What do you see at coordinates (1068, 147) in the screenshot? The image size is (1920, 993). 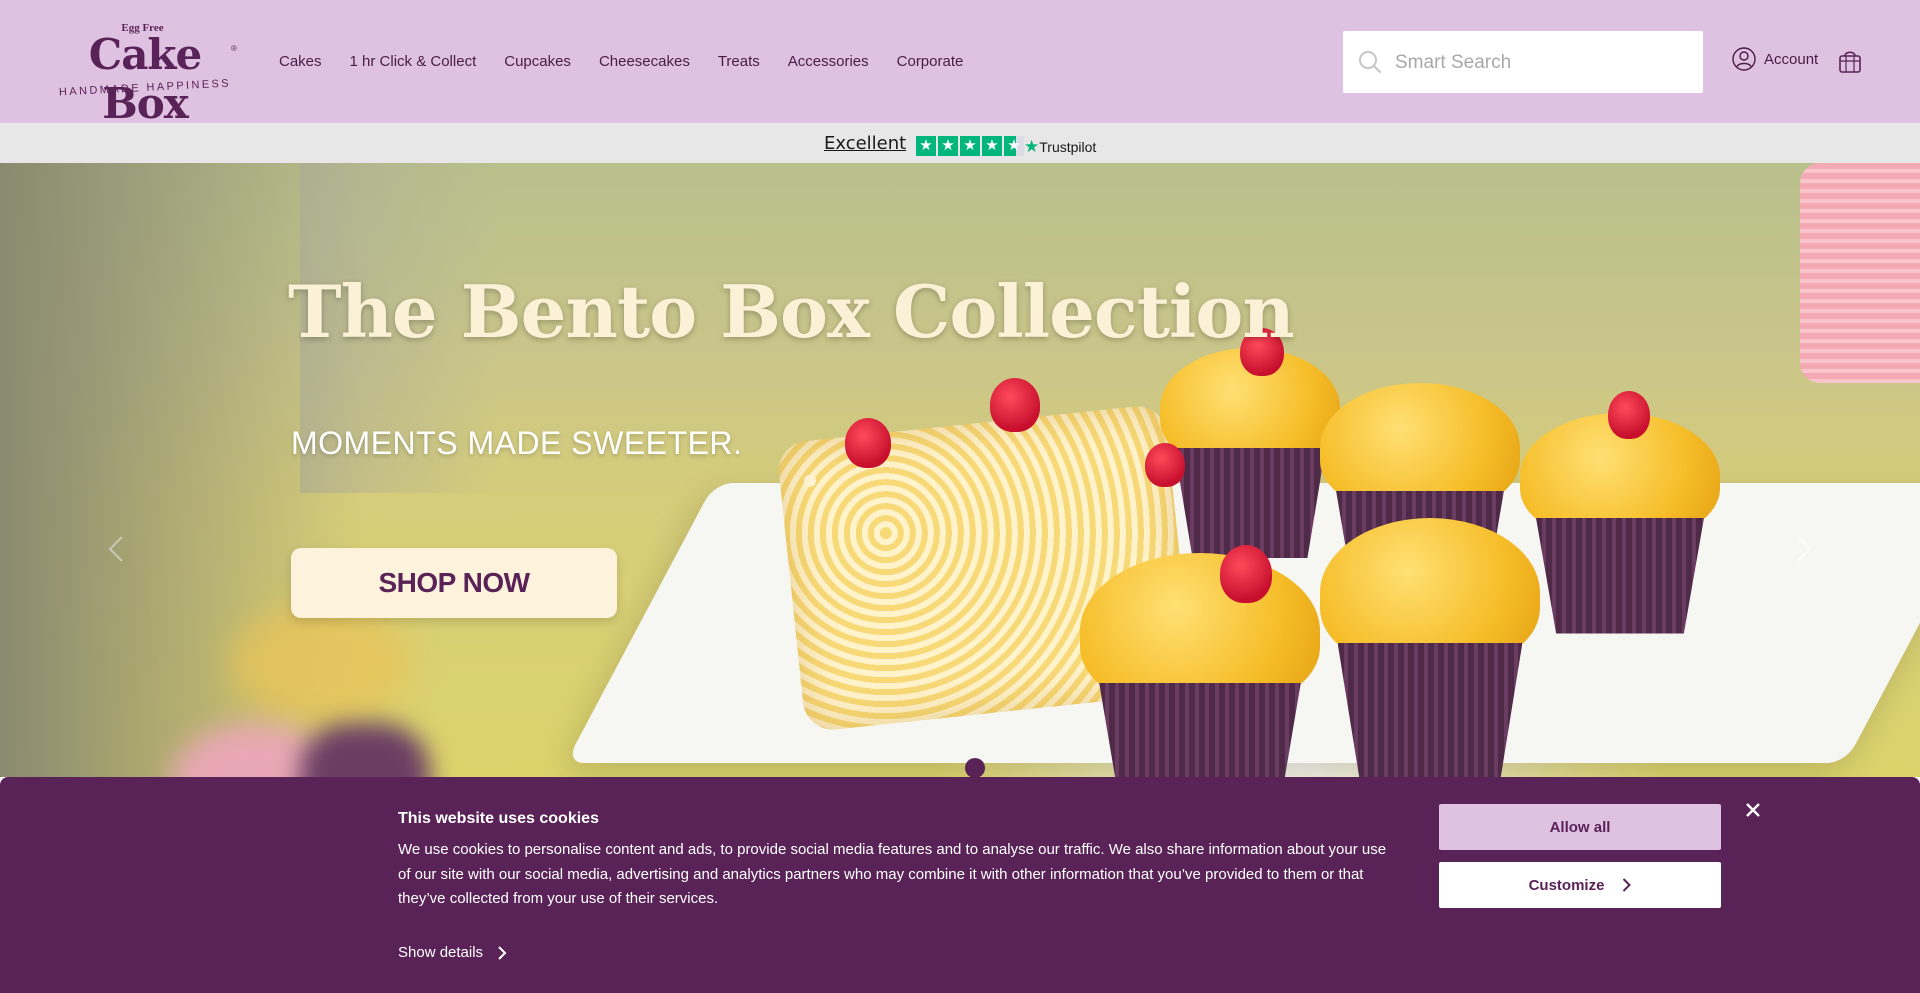 I see `trustpilot-brand-label: Trustpilot` at bounding box center [1068, 147].